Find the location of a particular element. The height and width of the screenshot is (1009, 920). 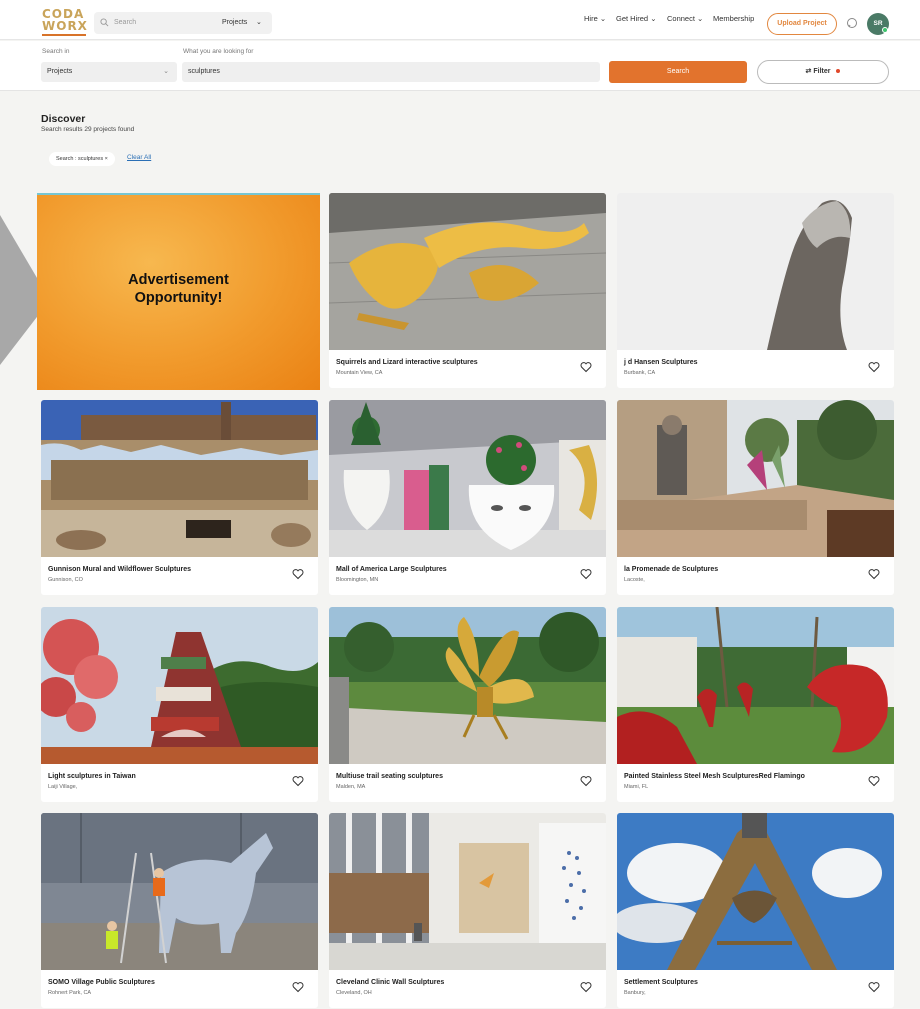

discover-heading: Discover is located at coordinates (63, 119).